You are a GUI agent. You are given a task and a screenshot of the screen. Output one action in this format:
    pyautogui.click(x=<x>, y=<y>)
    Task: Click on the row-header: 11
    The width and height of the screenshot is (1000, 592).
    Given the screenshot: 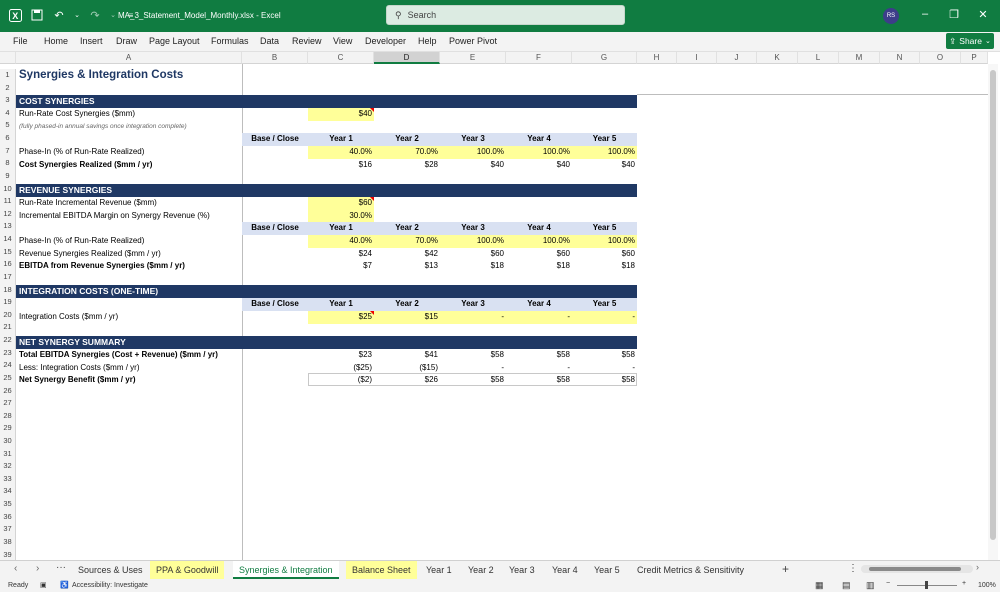 What is the action you would take?
    pyautogui.click(x=8, y=201)
    